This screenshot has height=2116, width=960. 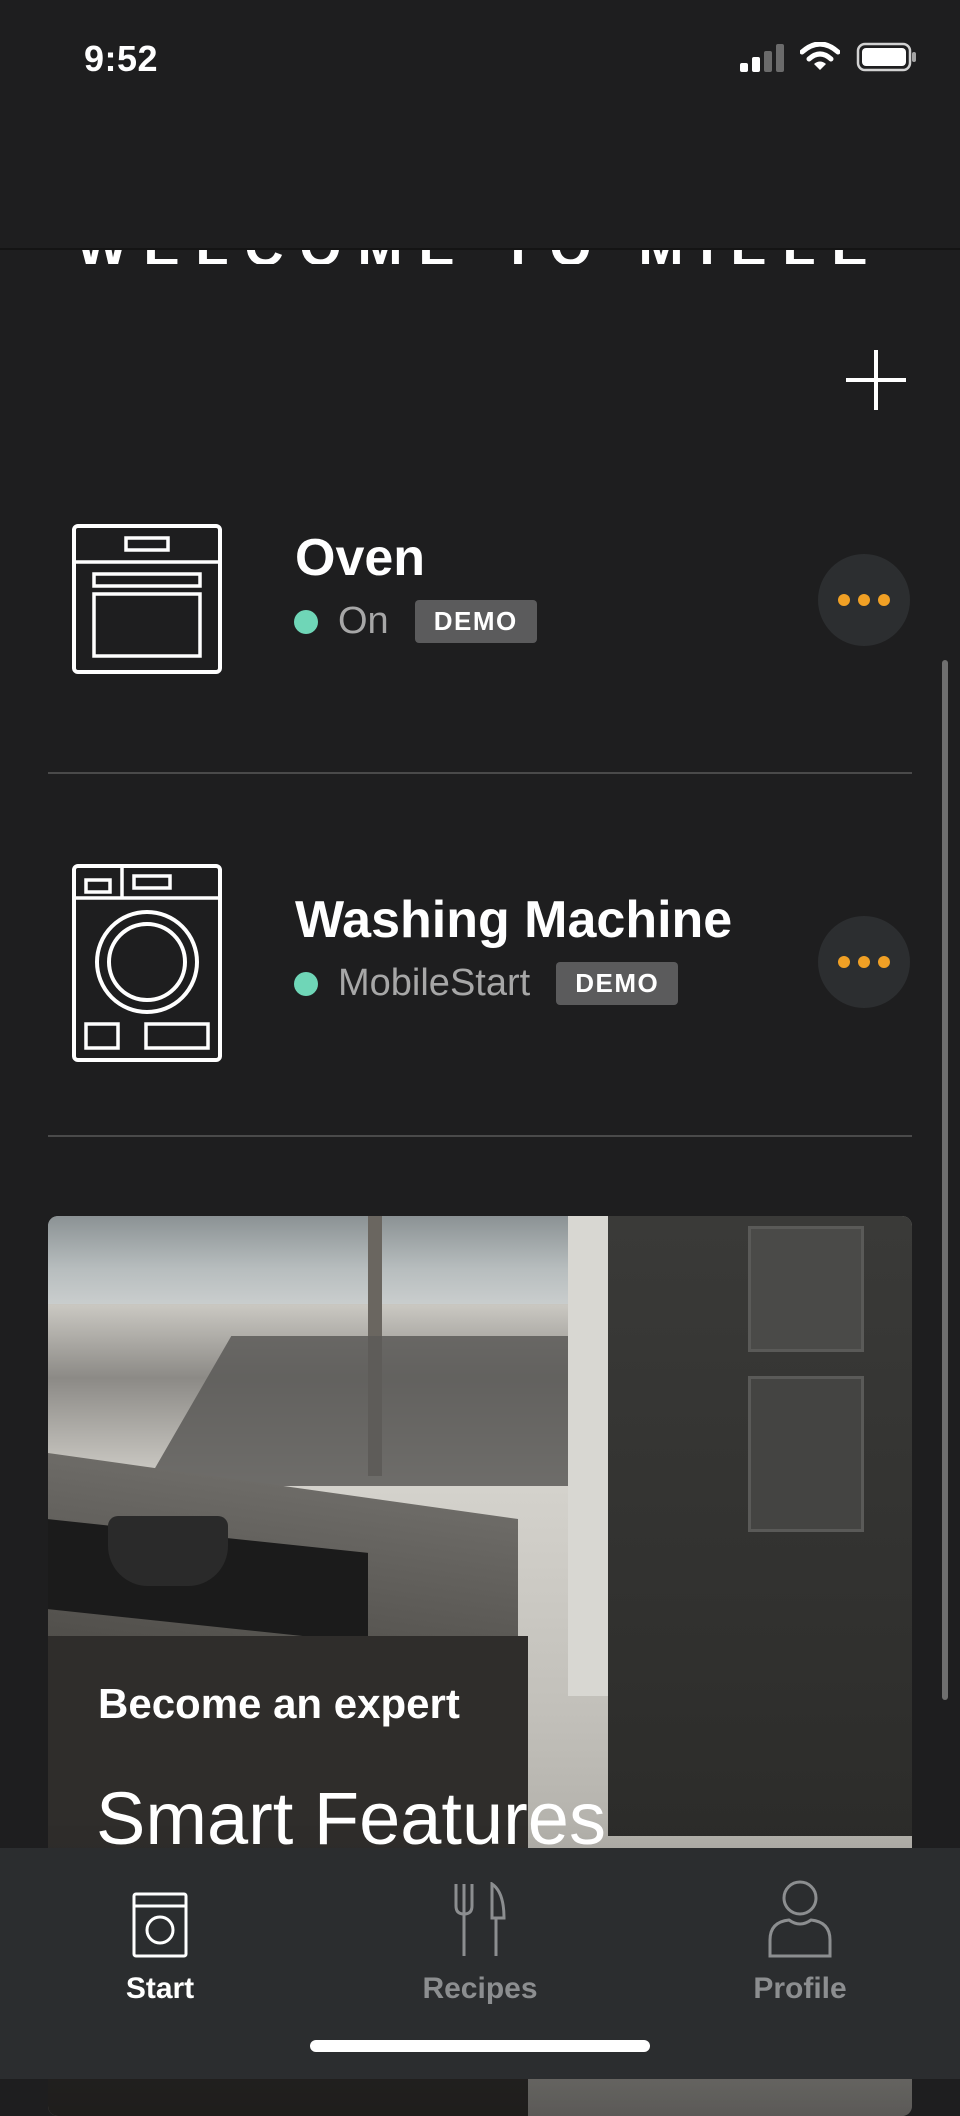 I want to click on device-row-washing-machine: Washing Machine MobileStart DEMO, so click(x=480, y=965).